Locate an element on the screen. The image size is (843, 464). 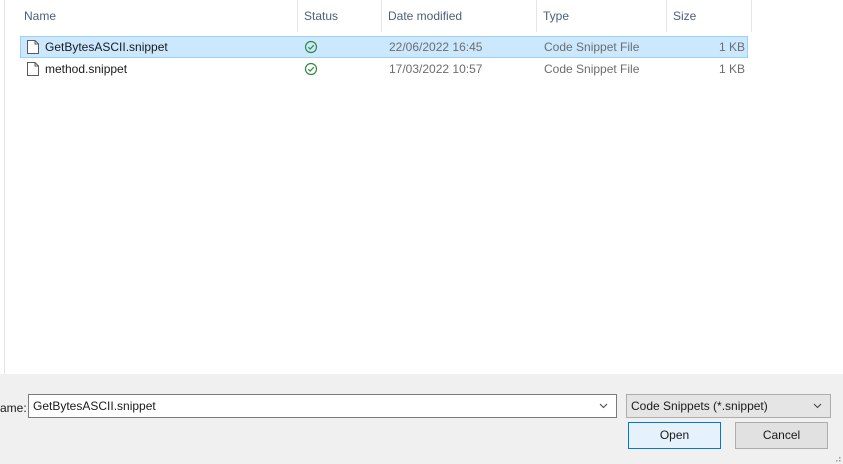
sort-ascending-caret-icon: ^ is located at coordinates (170, 1).